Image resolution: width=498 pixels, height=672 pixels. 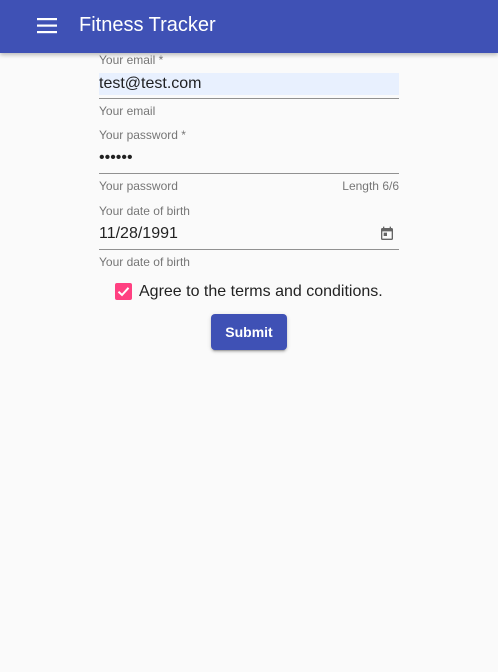 I want to click on calendar-icon, so click(x=387, y=234).